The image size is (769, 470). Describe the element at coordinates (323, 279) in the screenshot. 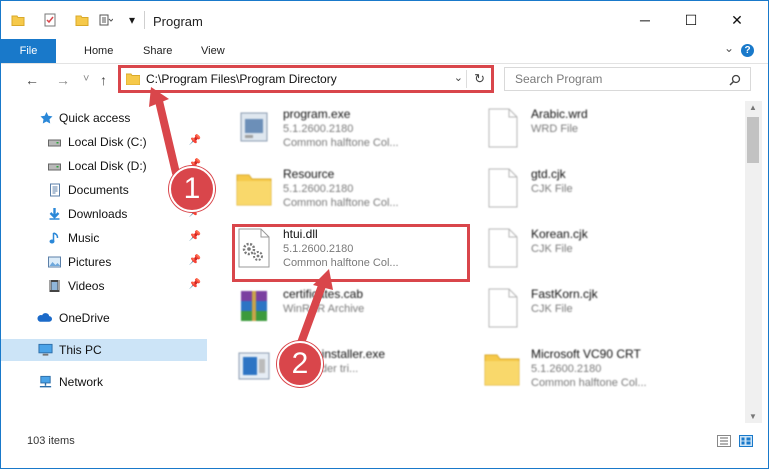

I see `arrow-2-head` at that location.